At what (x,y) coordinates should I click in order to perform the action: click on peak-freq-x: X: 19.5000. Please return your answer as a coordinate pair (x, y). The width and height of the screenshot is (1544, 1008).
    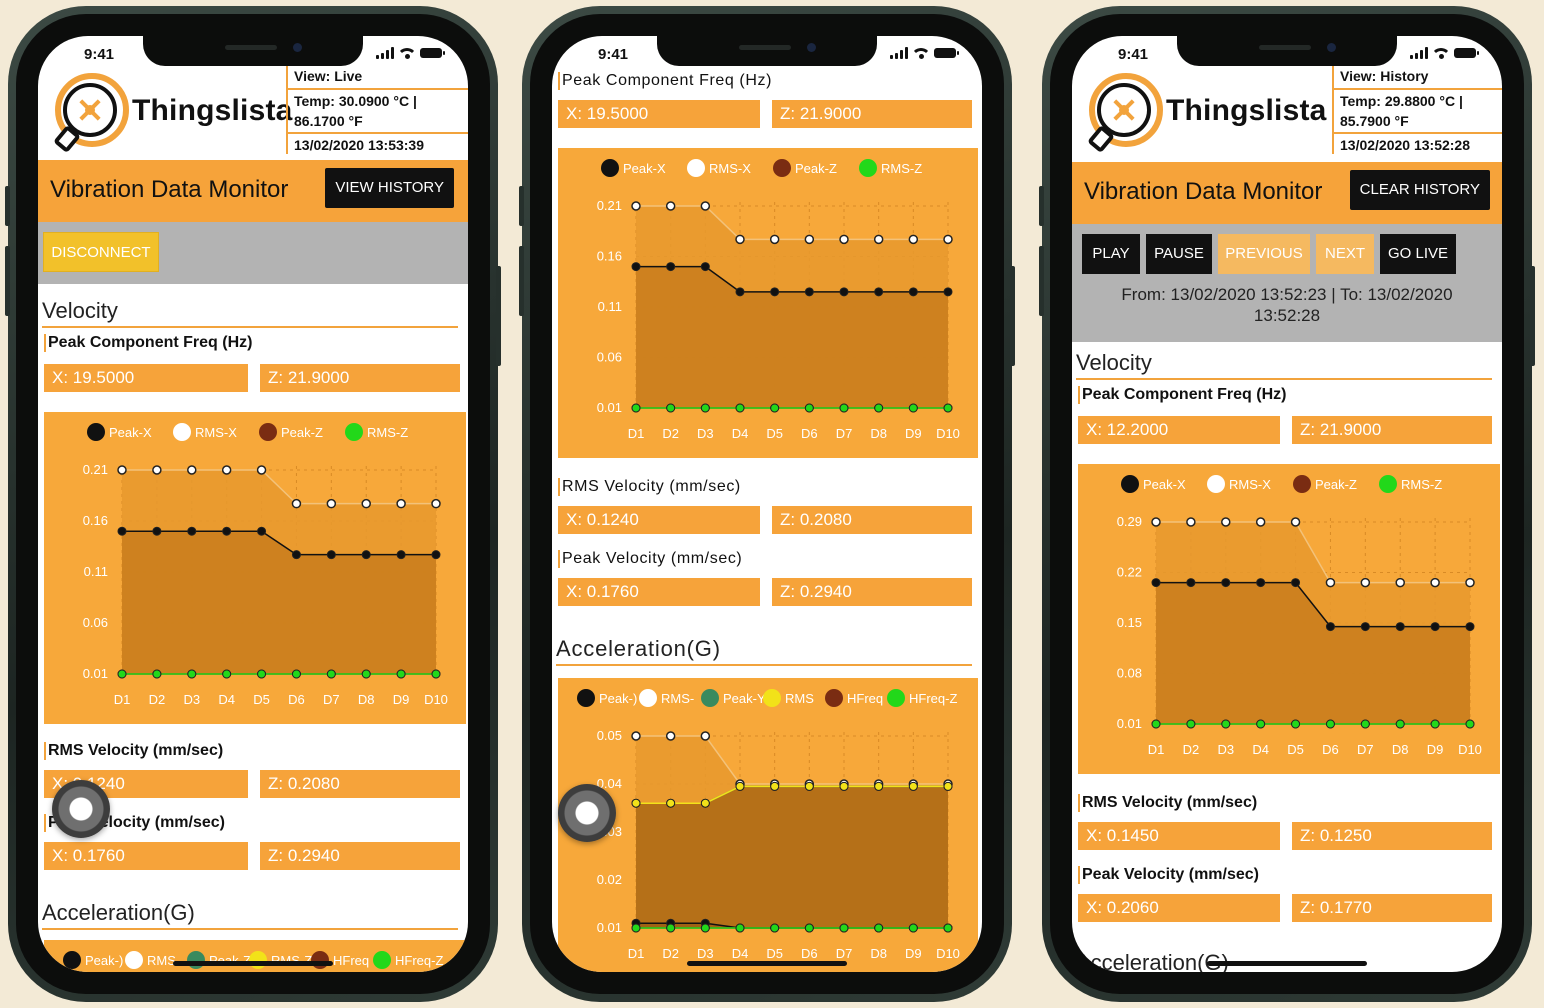
    Looking at the image, I should click on (146, 378).